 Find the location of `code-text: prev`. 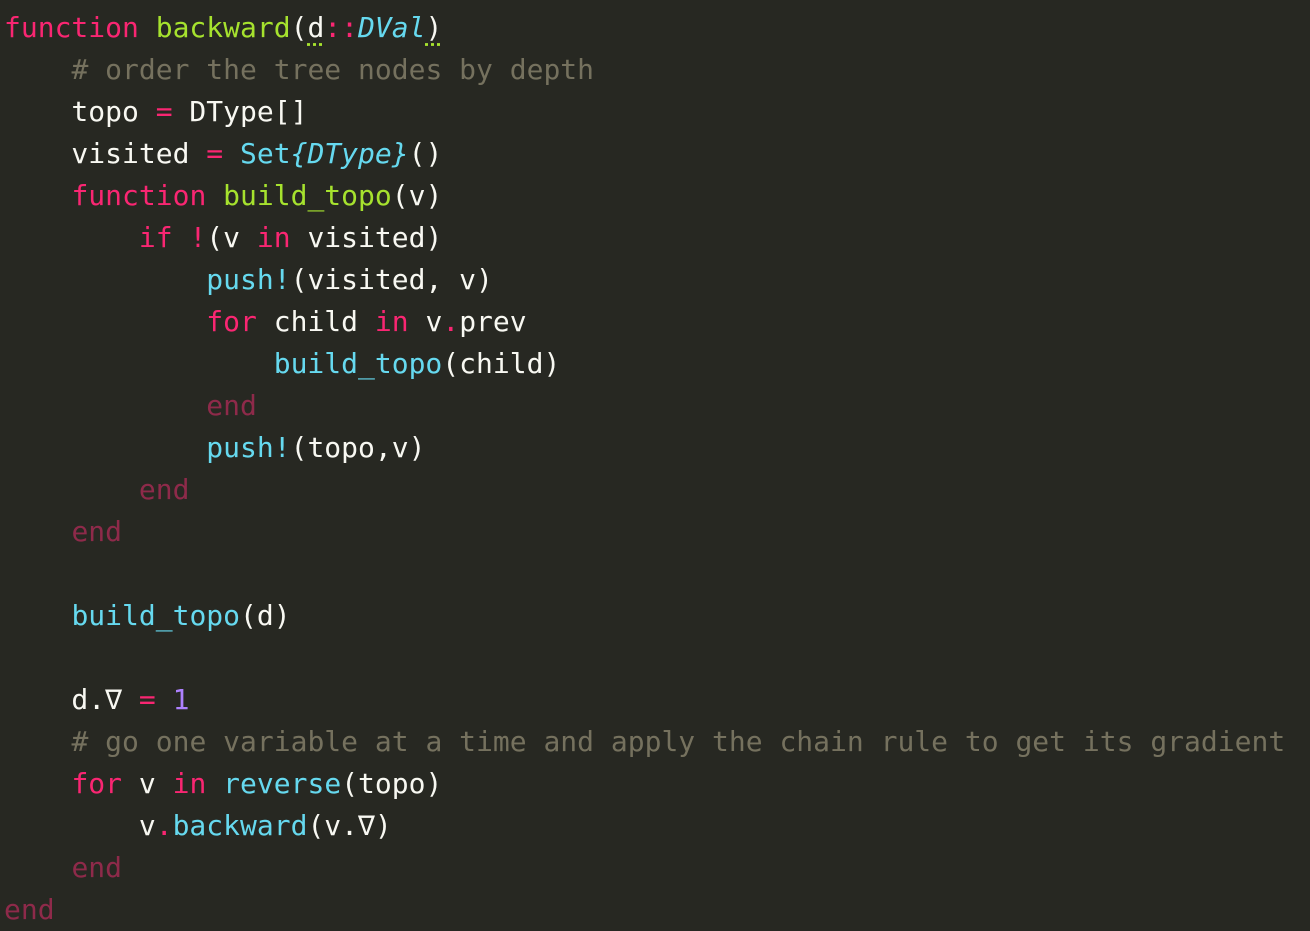

code-text: prev is located at coordinates (493, 321).